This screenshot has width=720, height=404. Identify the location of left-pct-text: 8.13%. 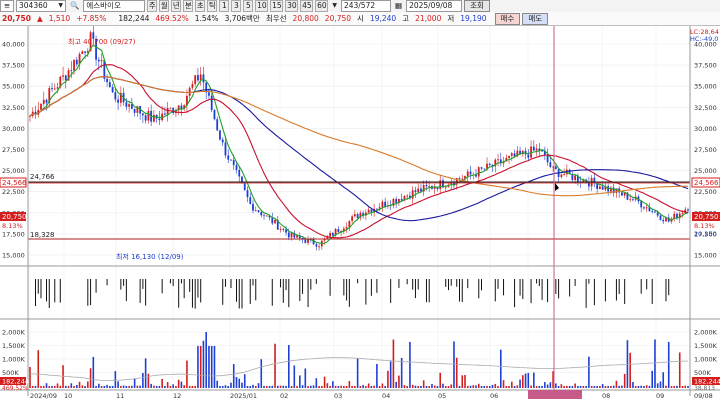
(12, 226).